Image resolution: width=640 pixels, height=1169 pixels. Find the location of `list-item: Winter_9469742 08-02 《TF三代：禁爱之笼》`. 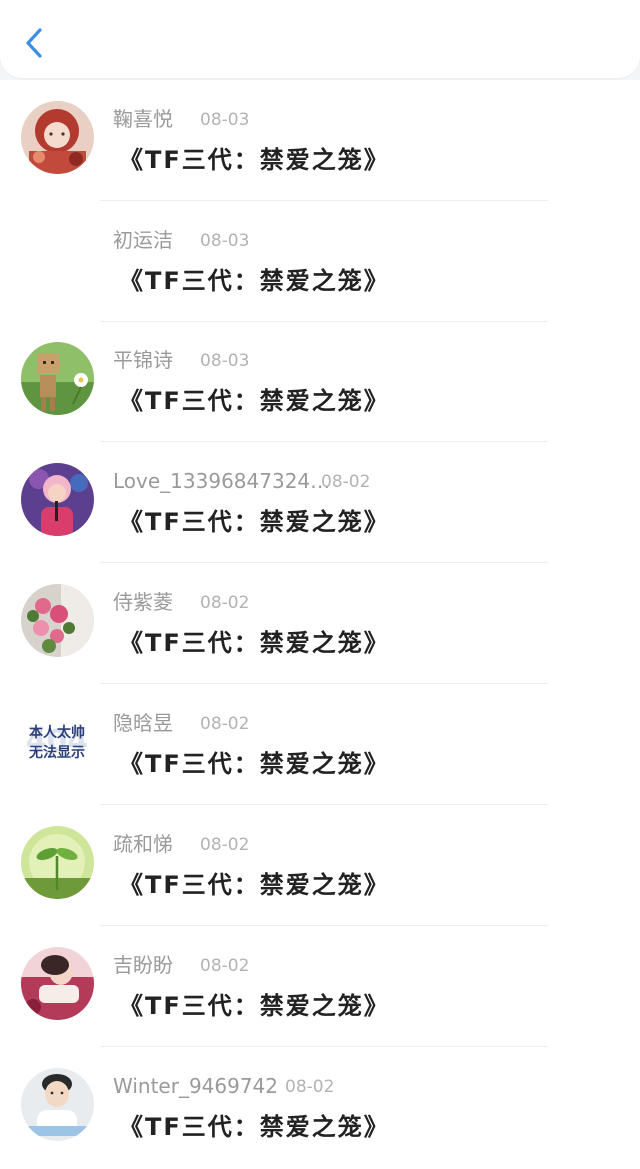

list-item: Winter_9469742 08-02 《TF三代：禁爱之笼》 is located at coordinates (320, 1107).